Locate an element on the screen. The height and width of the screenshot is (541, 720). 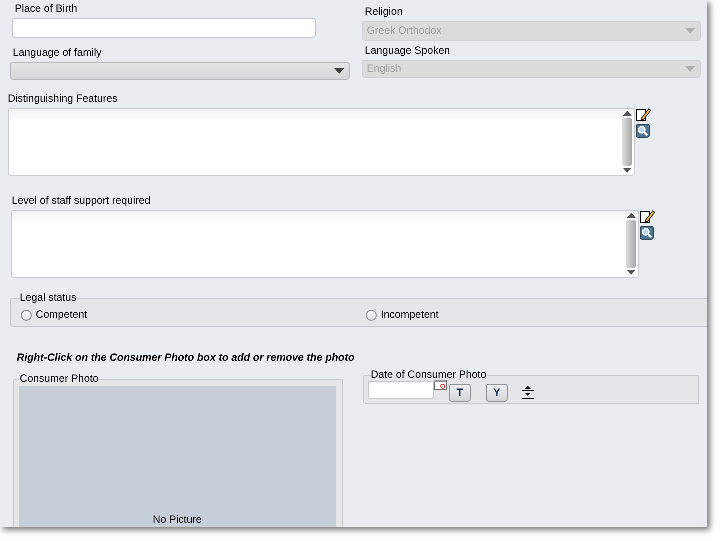
field-label: Language of family is located at coordinates (57, 54).